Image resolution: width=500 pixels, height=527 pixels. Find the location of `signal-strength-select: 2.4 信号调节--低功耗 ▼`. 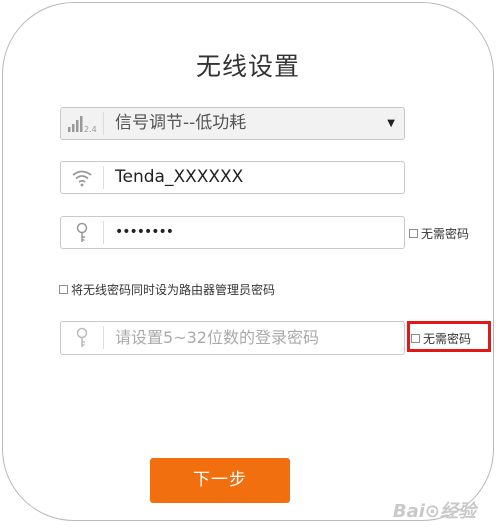

signal-strength-select: 2.4 信号调节--低功耗 ▼ is located at coordinates (232, 123).